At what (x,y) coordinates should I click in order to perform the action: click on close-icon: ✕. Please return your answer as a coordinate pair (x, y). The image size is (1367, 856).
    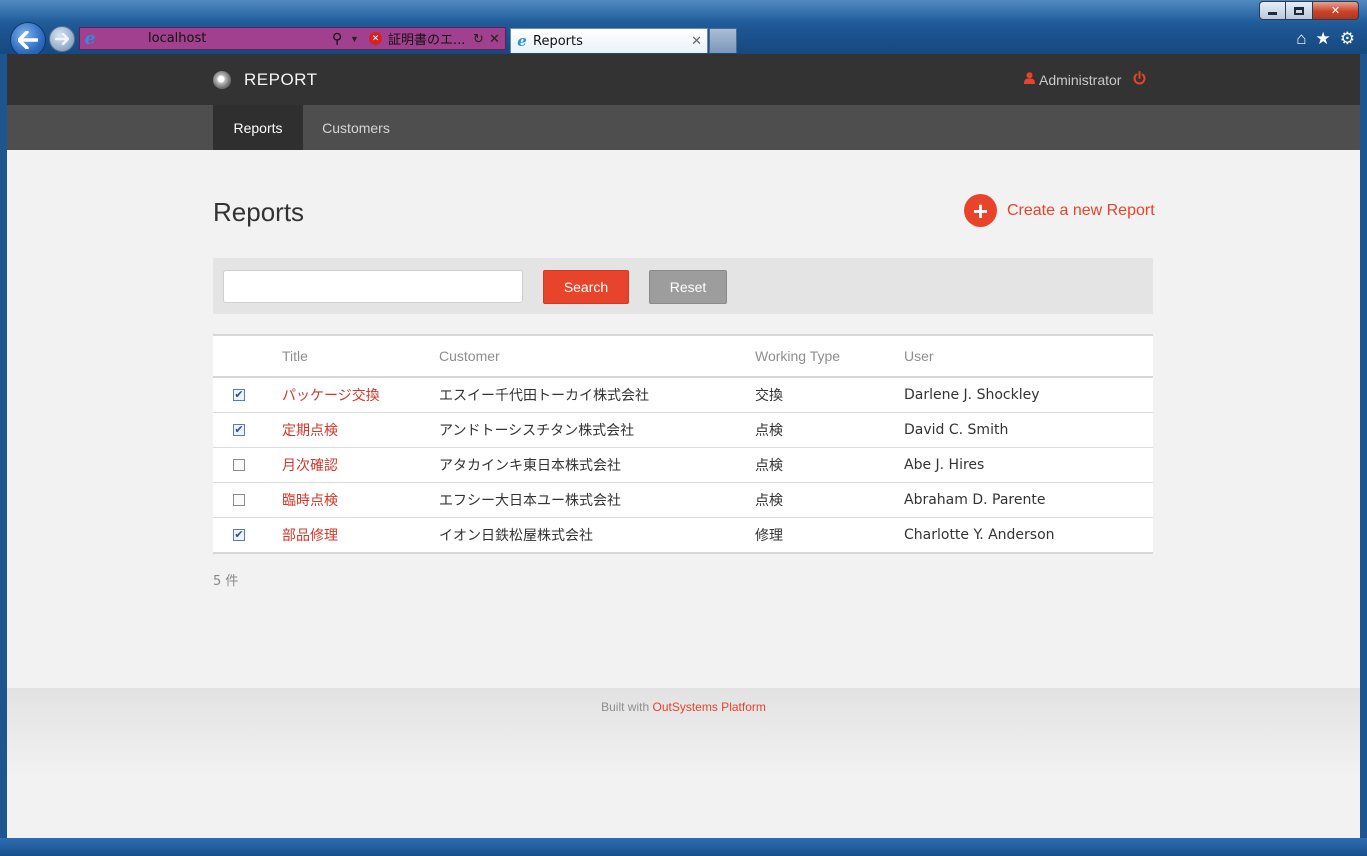
    Looking at the image, I should click on (1335, 11).